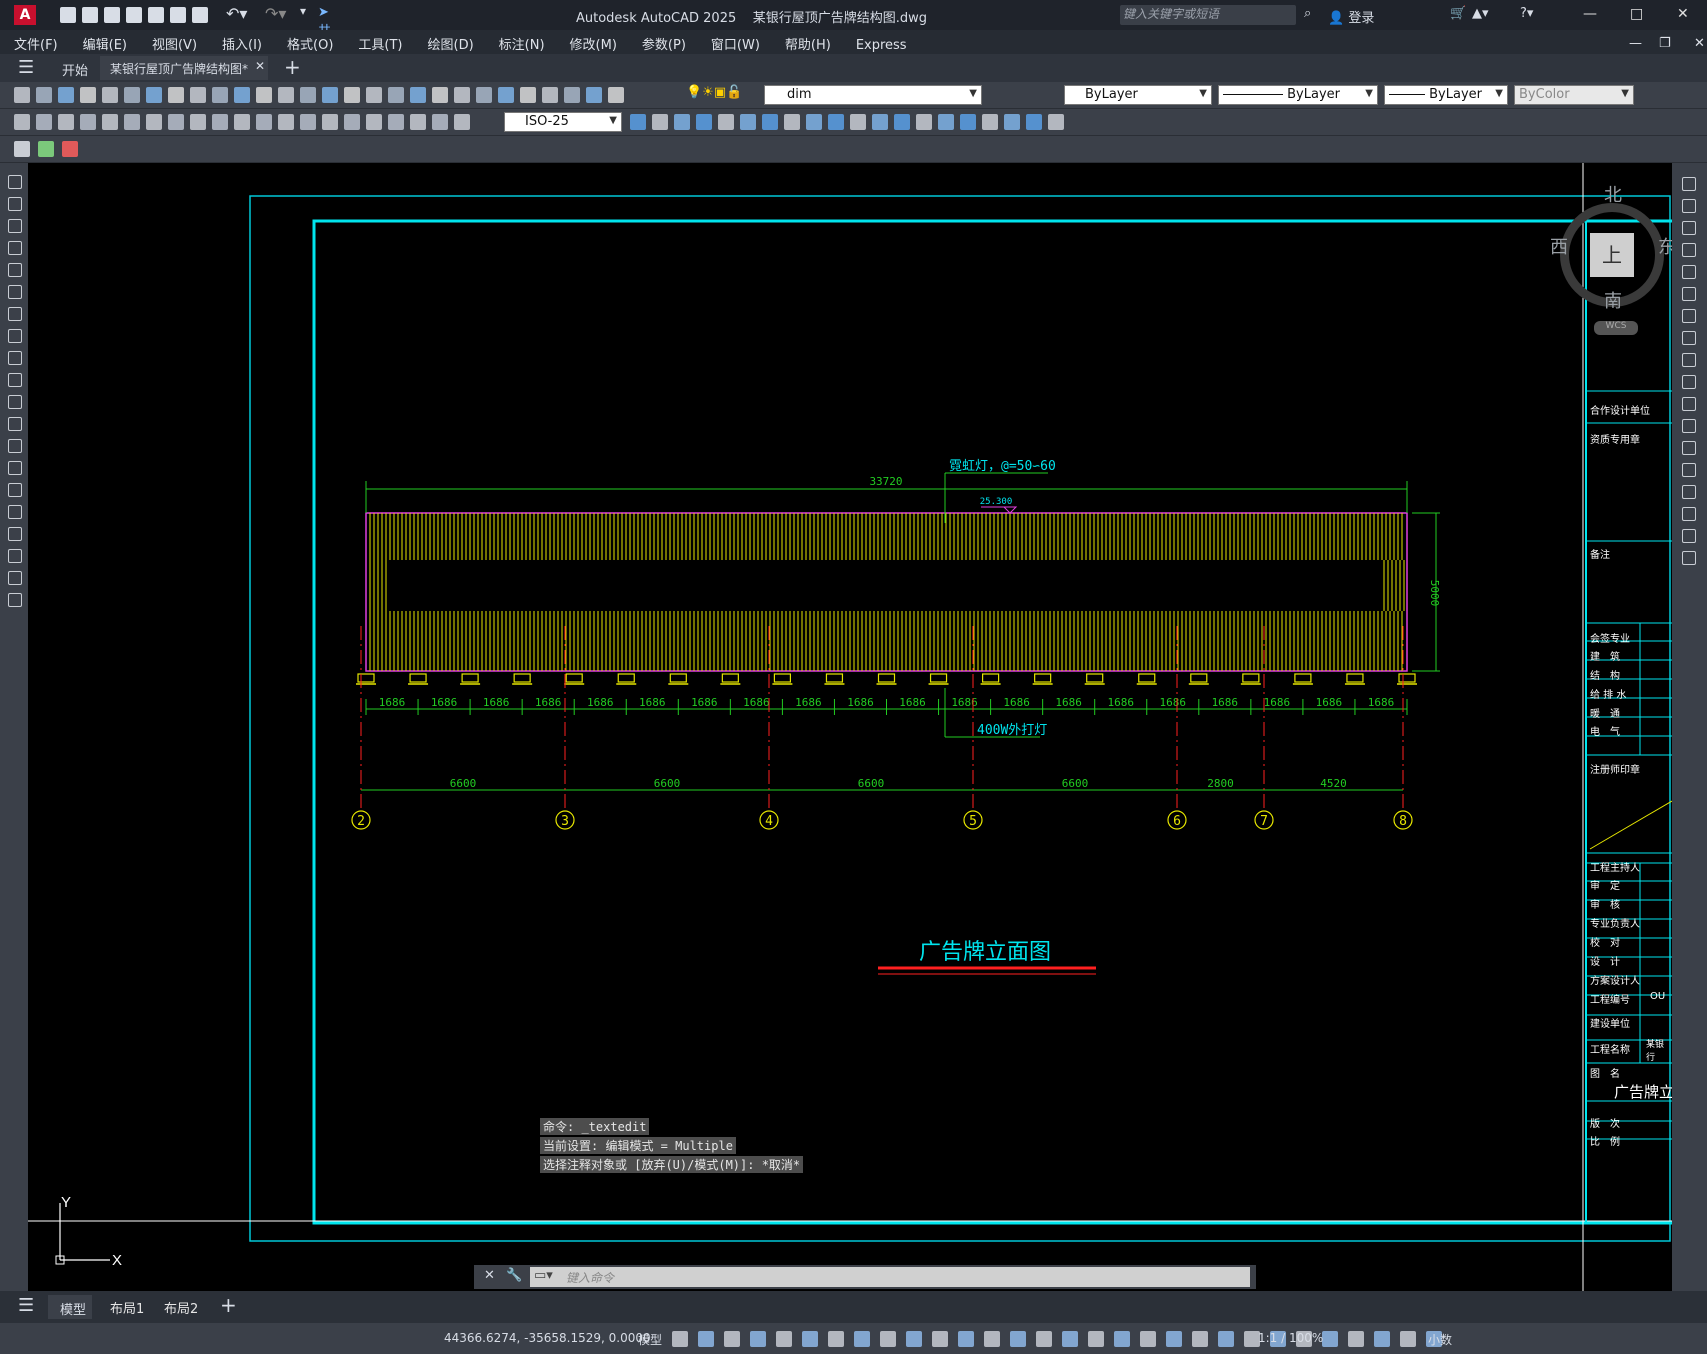  Describe the element at coordinates (228, 1305) in the screenshot. I see `add-layout-button: +` at that location.